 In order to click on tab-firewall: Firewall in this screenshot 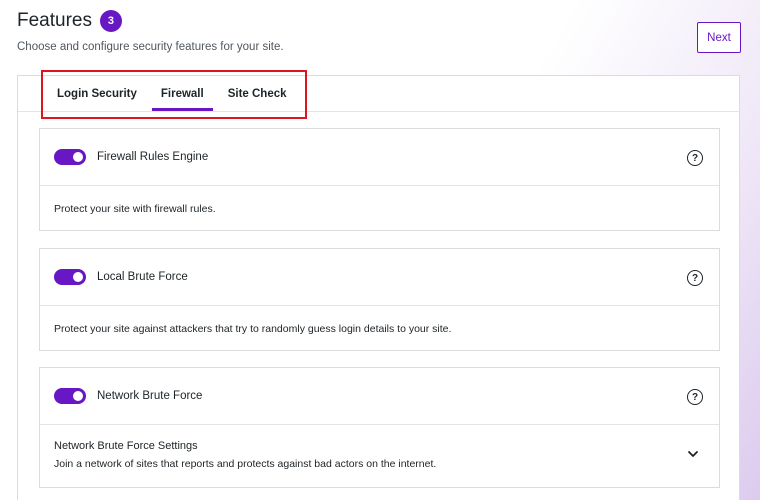, I will do `click(182, 93)`.